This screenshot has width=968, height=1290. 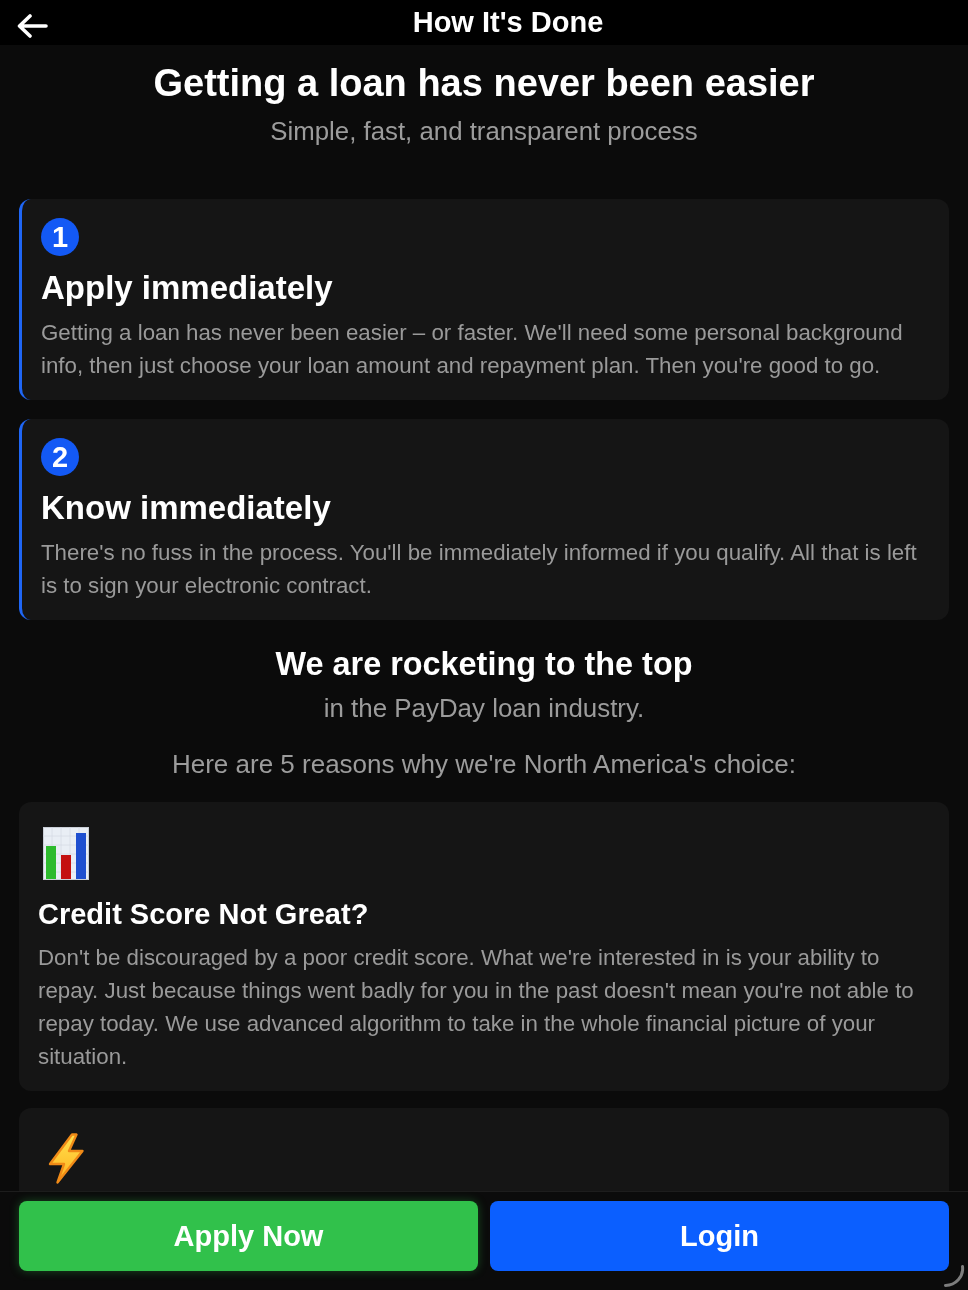 What do you see at coordinates (484, 83) in the screenshot?
I see `main-heading: Getting a loan has never been easier` at bounding box center [484, 83].